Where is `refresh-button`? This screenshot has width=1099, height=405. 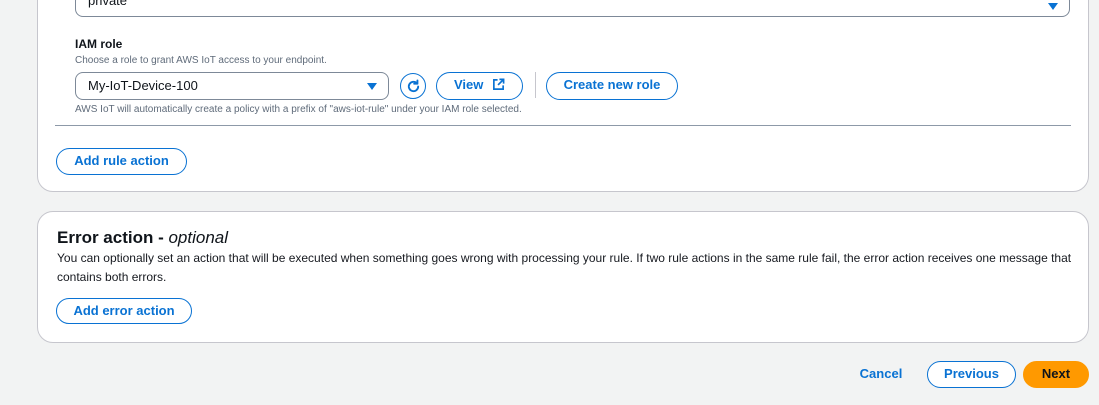
refresh-button is located at coordinates (413, 86).